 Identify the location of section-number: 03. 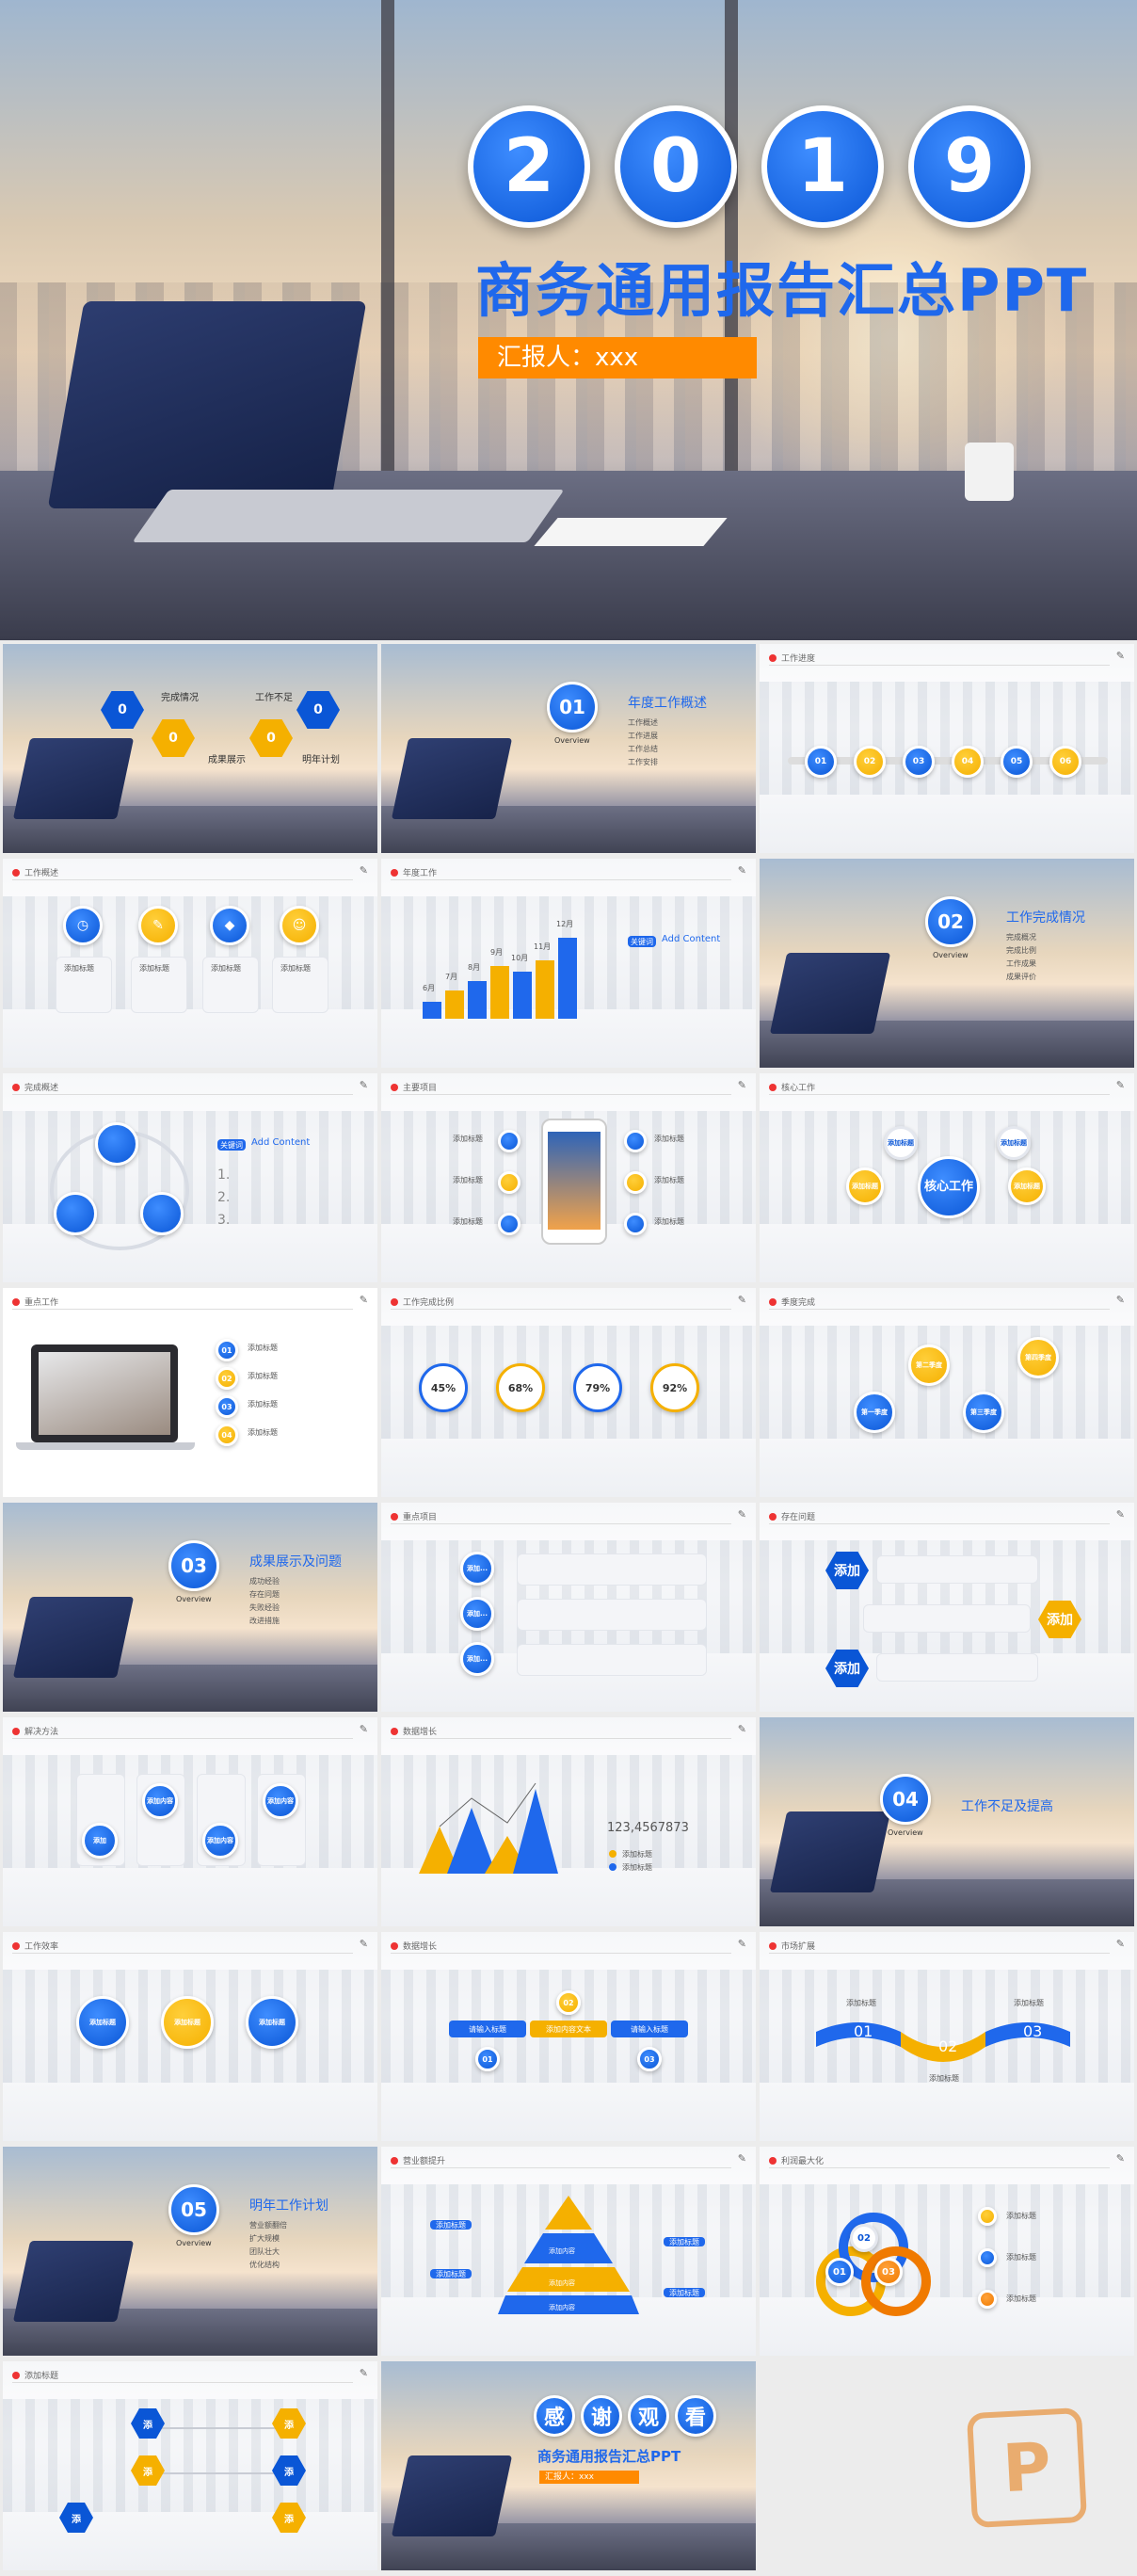
(193, 1565).